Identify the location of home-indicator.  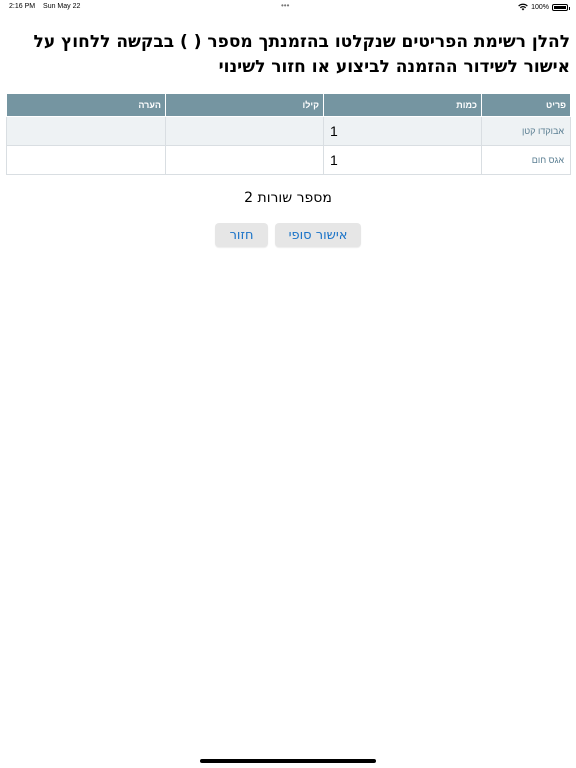
(288, 761).